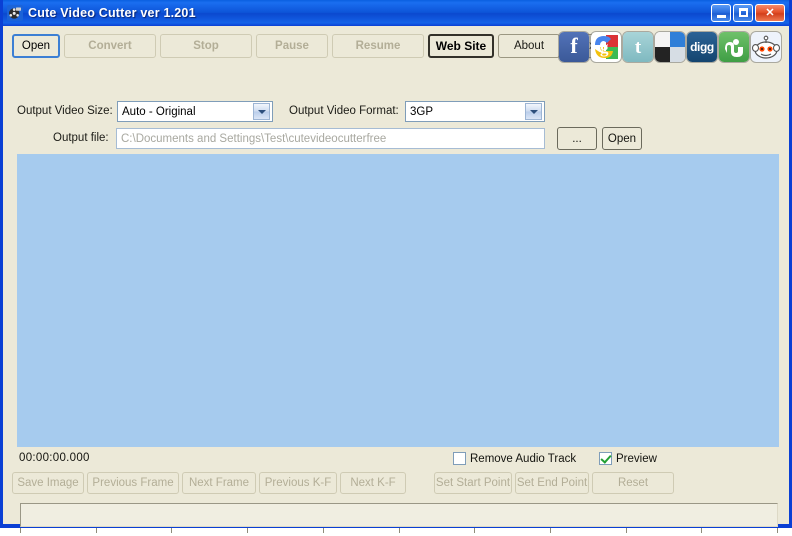 The image size is (792, 536). I want to click on window-controls: ✕, so click(749, 13).